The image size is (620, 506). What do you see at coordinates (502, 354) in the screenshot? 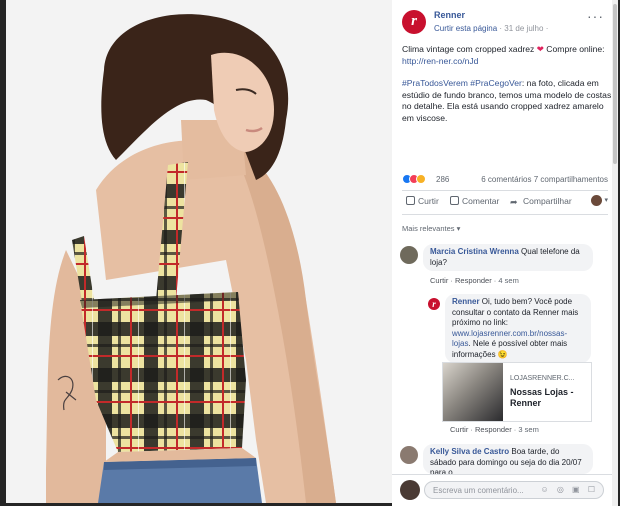
I see `wink-emoji-icon: 😉` at bounding box center [502, 354].